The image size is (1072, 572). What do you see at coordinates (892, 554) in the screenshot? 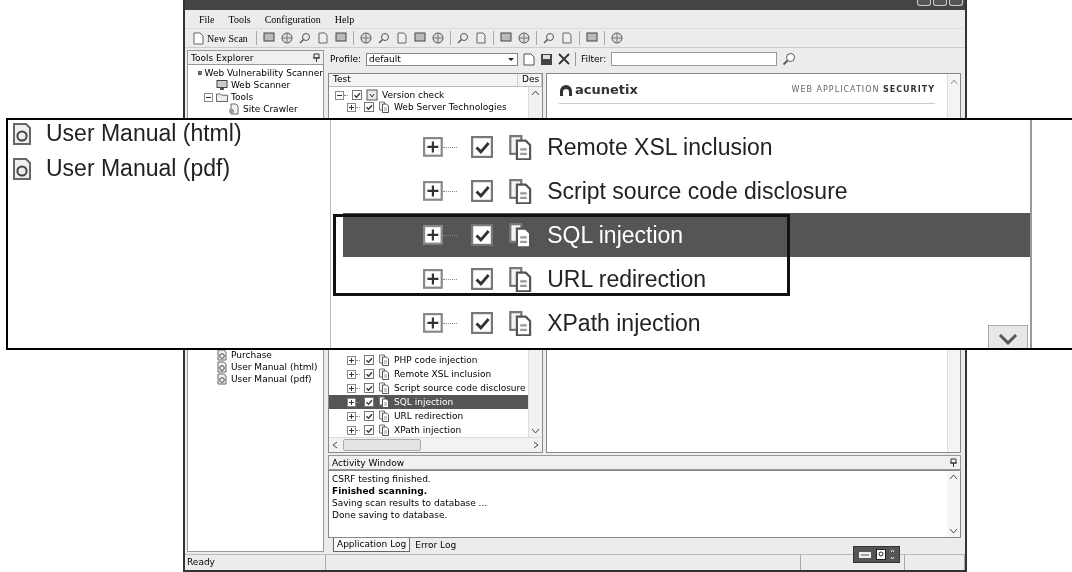
I see `options-icon` at bounding box center [892, 554].